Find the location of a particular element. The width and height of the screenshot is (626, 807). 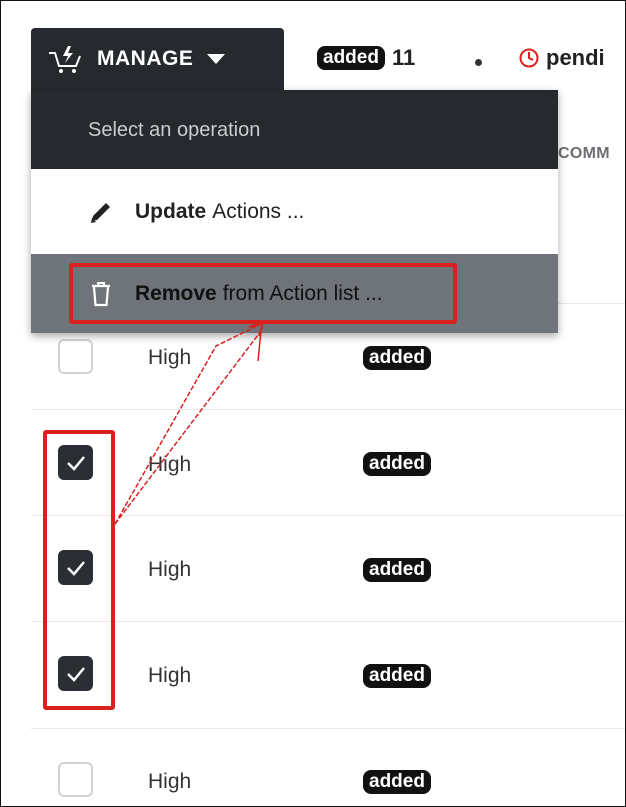

added-stat: added 11 is located at coordinates (366, 58).